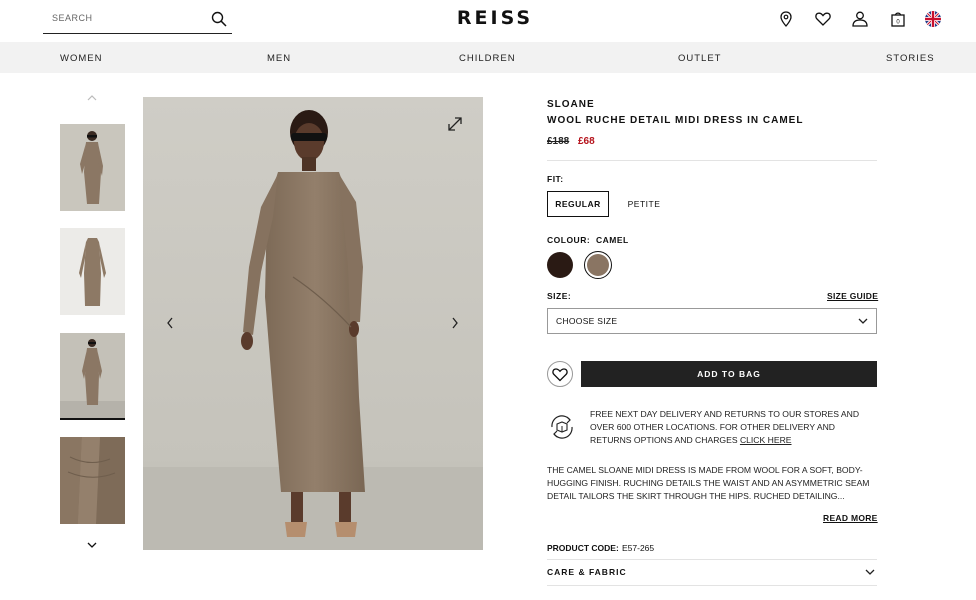  I want to click on bag-icon: 0, so click(898, 19).